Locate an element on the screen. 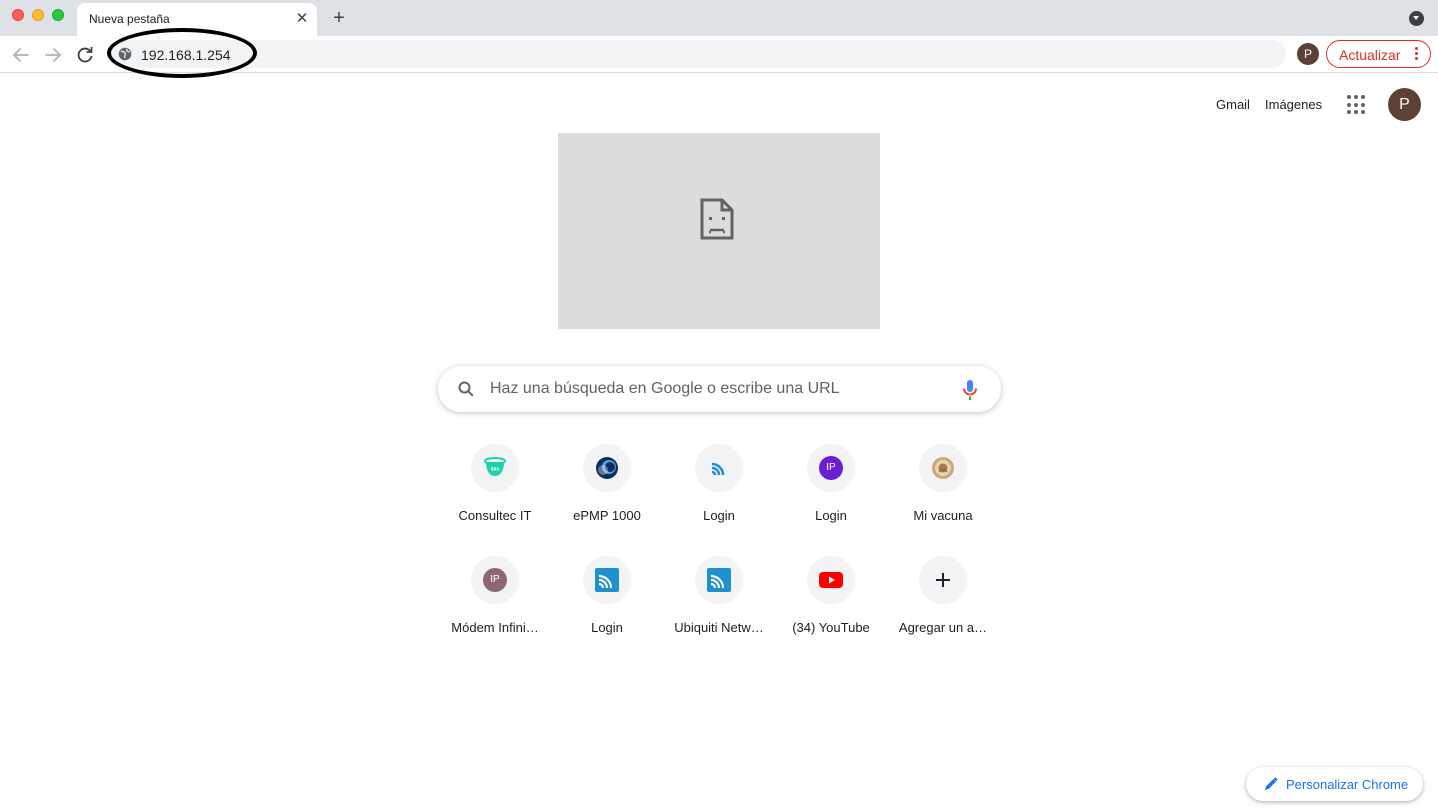  search-icon is located at coordinates (466, 389).